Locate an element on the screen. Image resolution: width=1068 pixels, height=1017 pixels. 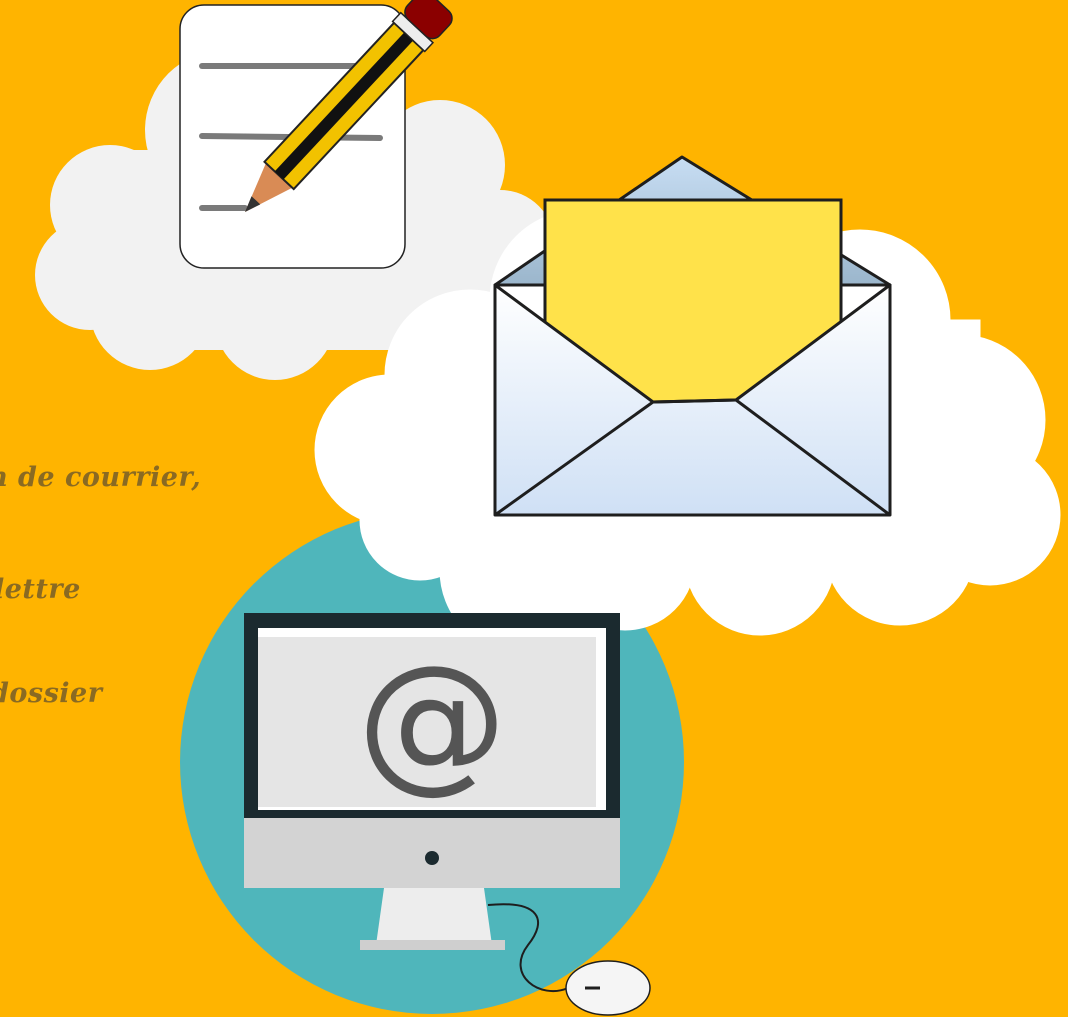
power-led-icon is located at coordinates (432, 858).